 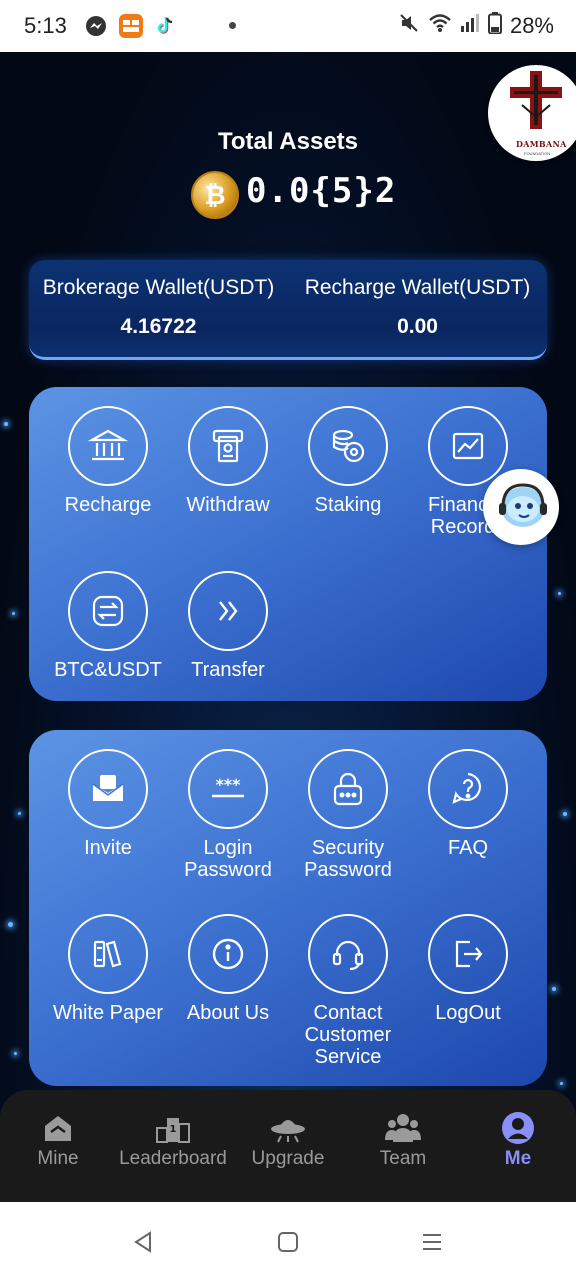 I want to click on recents-icon, so click(x=432, y=1242).